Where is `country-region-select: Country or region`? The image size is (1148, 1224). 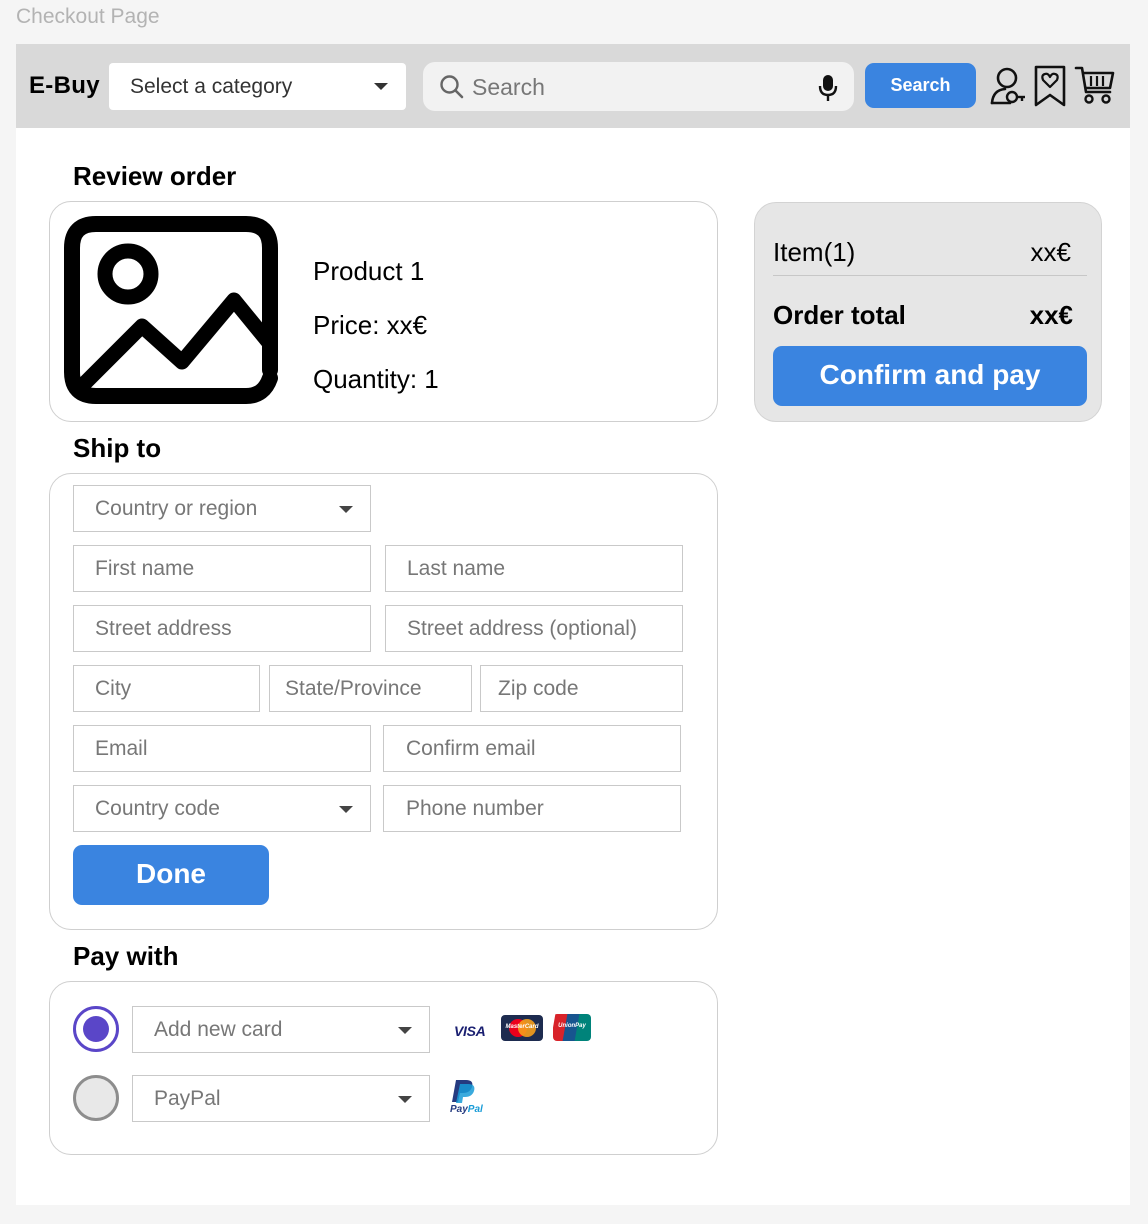
country-region-select: Country or region is located at coordinates (222, 508).